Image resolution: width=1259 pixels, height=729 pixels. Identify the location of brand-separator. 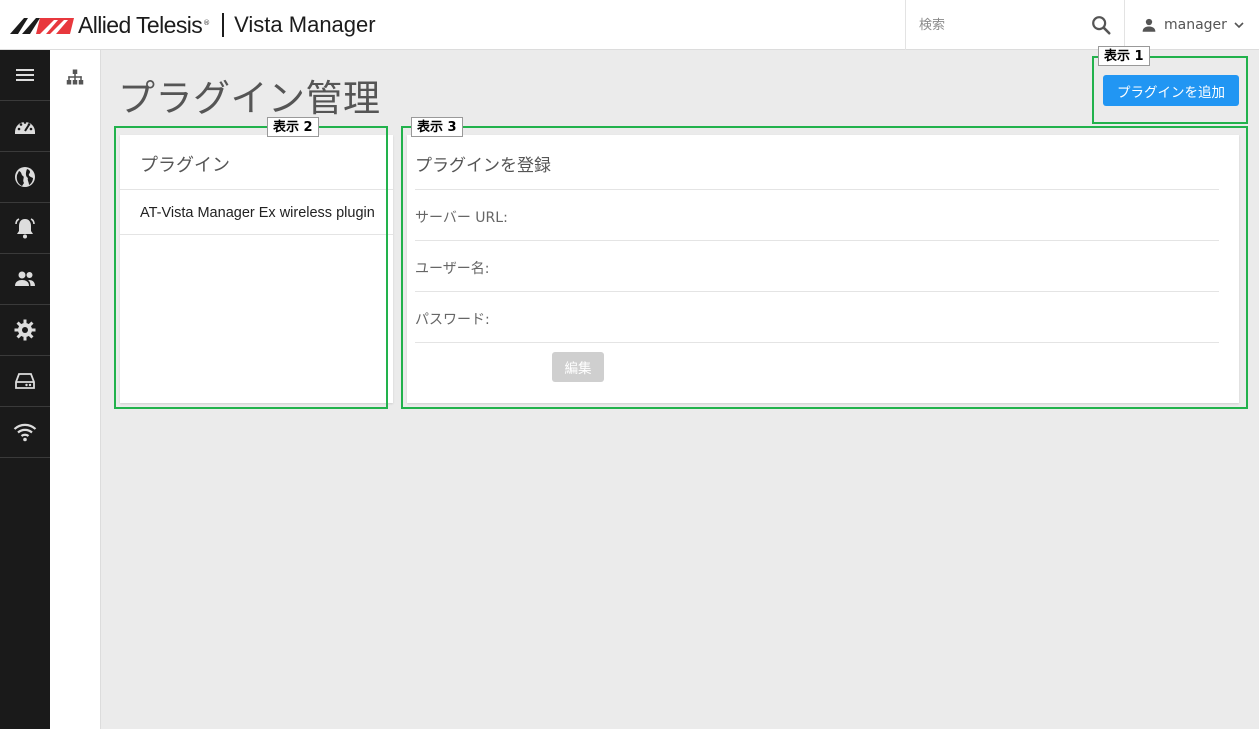
(223, 25).